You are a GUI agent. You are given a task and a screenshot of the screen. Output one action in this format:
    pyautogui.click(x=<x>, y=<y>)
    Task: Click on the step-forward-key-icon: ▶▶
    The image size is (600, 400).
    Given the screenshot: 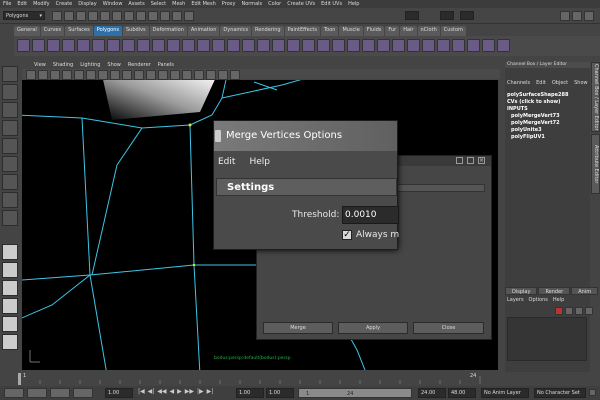 What is the action you would take?
    pyautogui.click(x=189, y=391)
    